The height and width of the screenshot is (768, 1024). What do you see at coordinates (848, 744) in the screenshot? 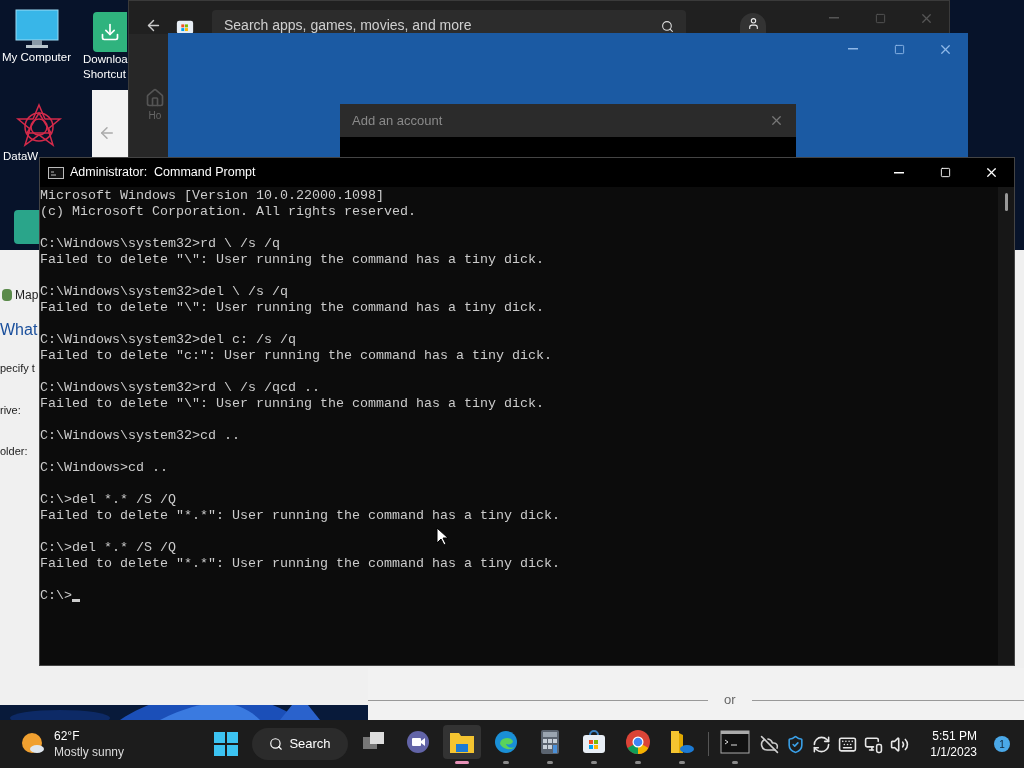
I see `keyboard-icon` at bounding box center [848, 744].